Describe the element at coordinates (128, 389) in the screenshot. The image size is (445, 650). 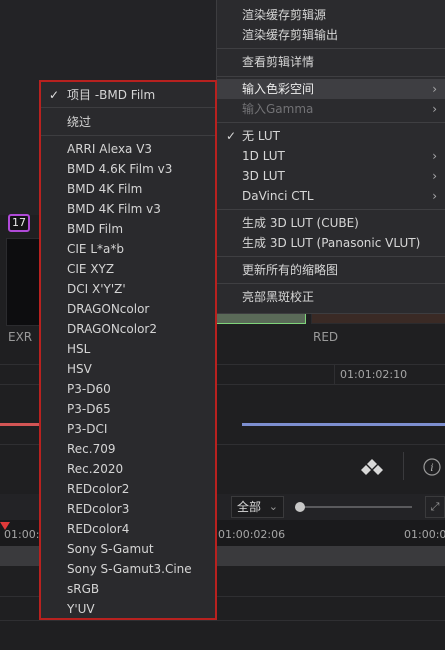
I see `submenu-item-color-space: P3-D60` at that location.